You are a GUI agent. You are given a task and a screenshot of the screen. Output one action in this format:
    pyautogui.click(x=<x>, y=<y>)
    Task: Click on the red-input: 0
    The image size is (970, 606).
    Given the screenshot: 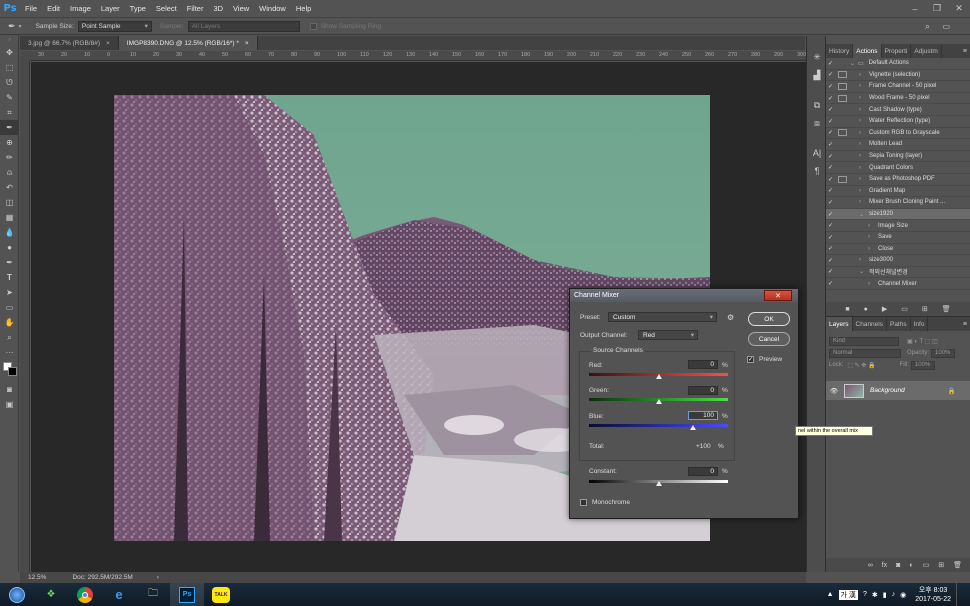 What is the action you would take?
    pyautogui.click(x=703, y=364)
    